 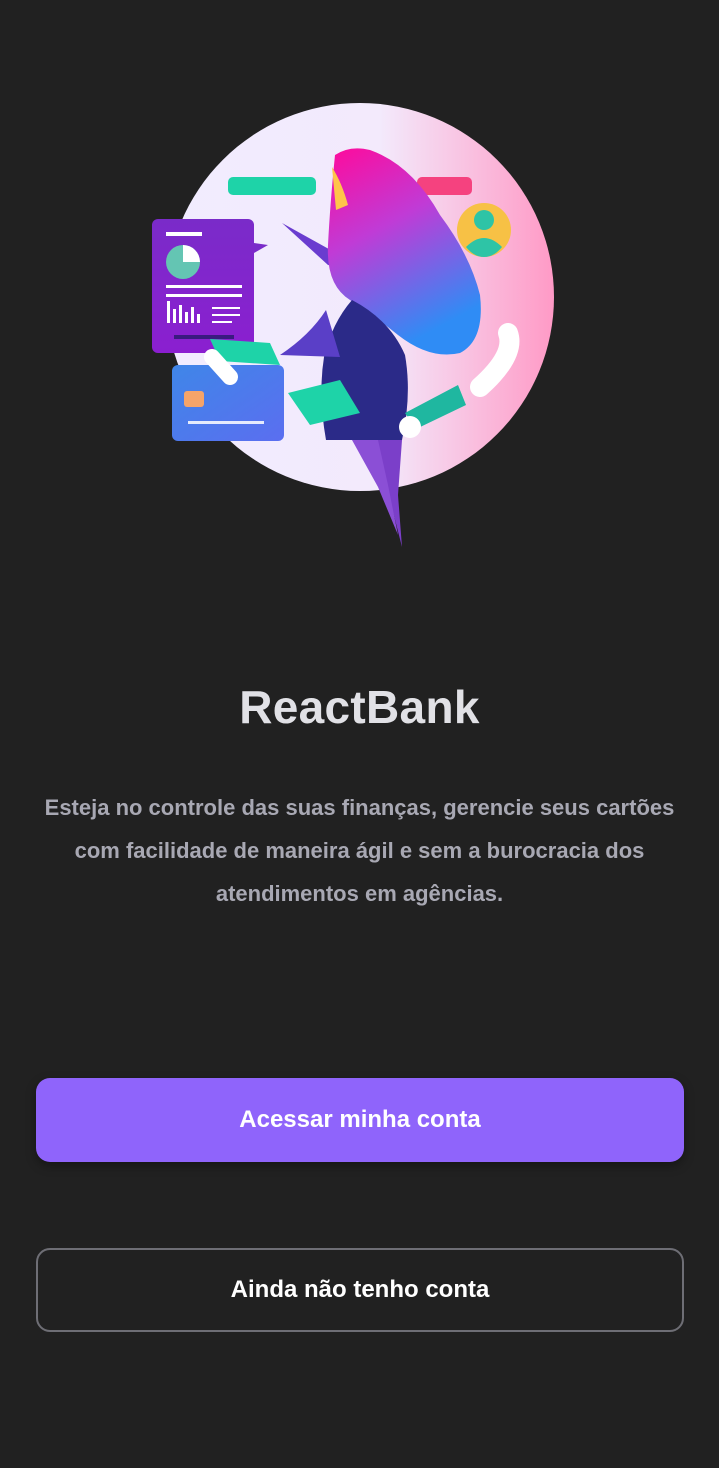 What do you see at coordinates (360, 1120) in the screenshot?
I see `login-button: Acessar minha conta` at bounding box center [360, 1120].